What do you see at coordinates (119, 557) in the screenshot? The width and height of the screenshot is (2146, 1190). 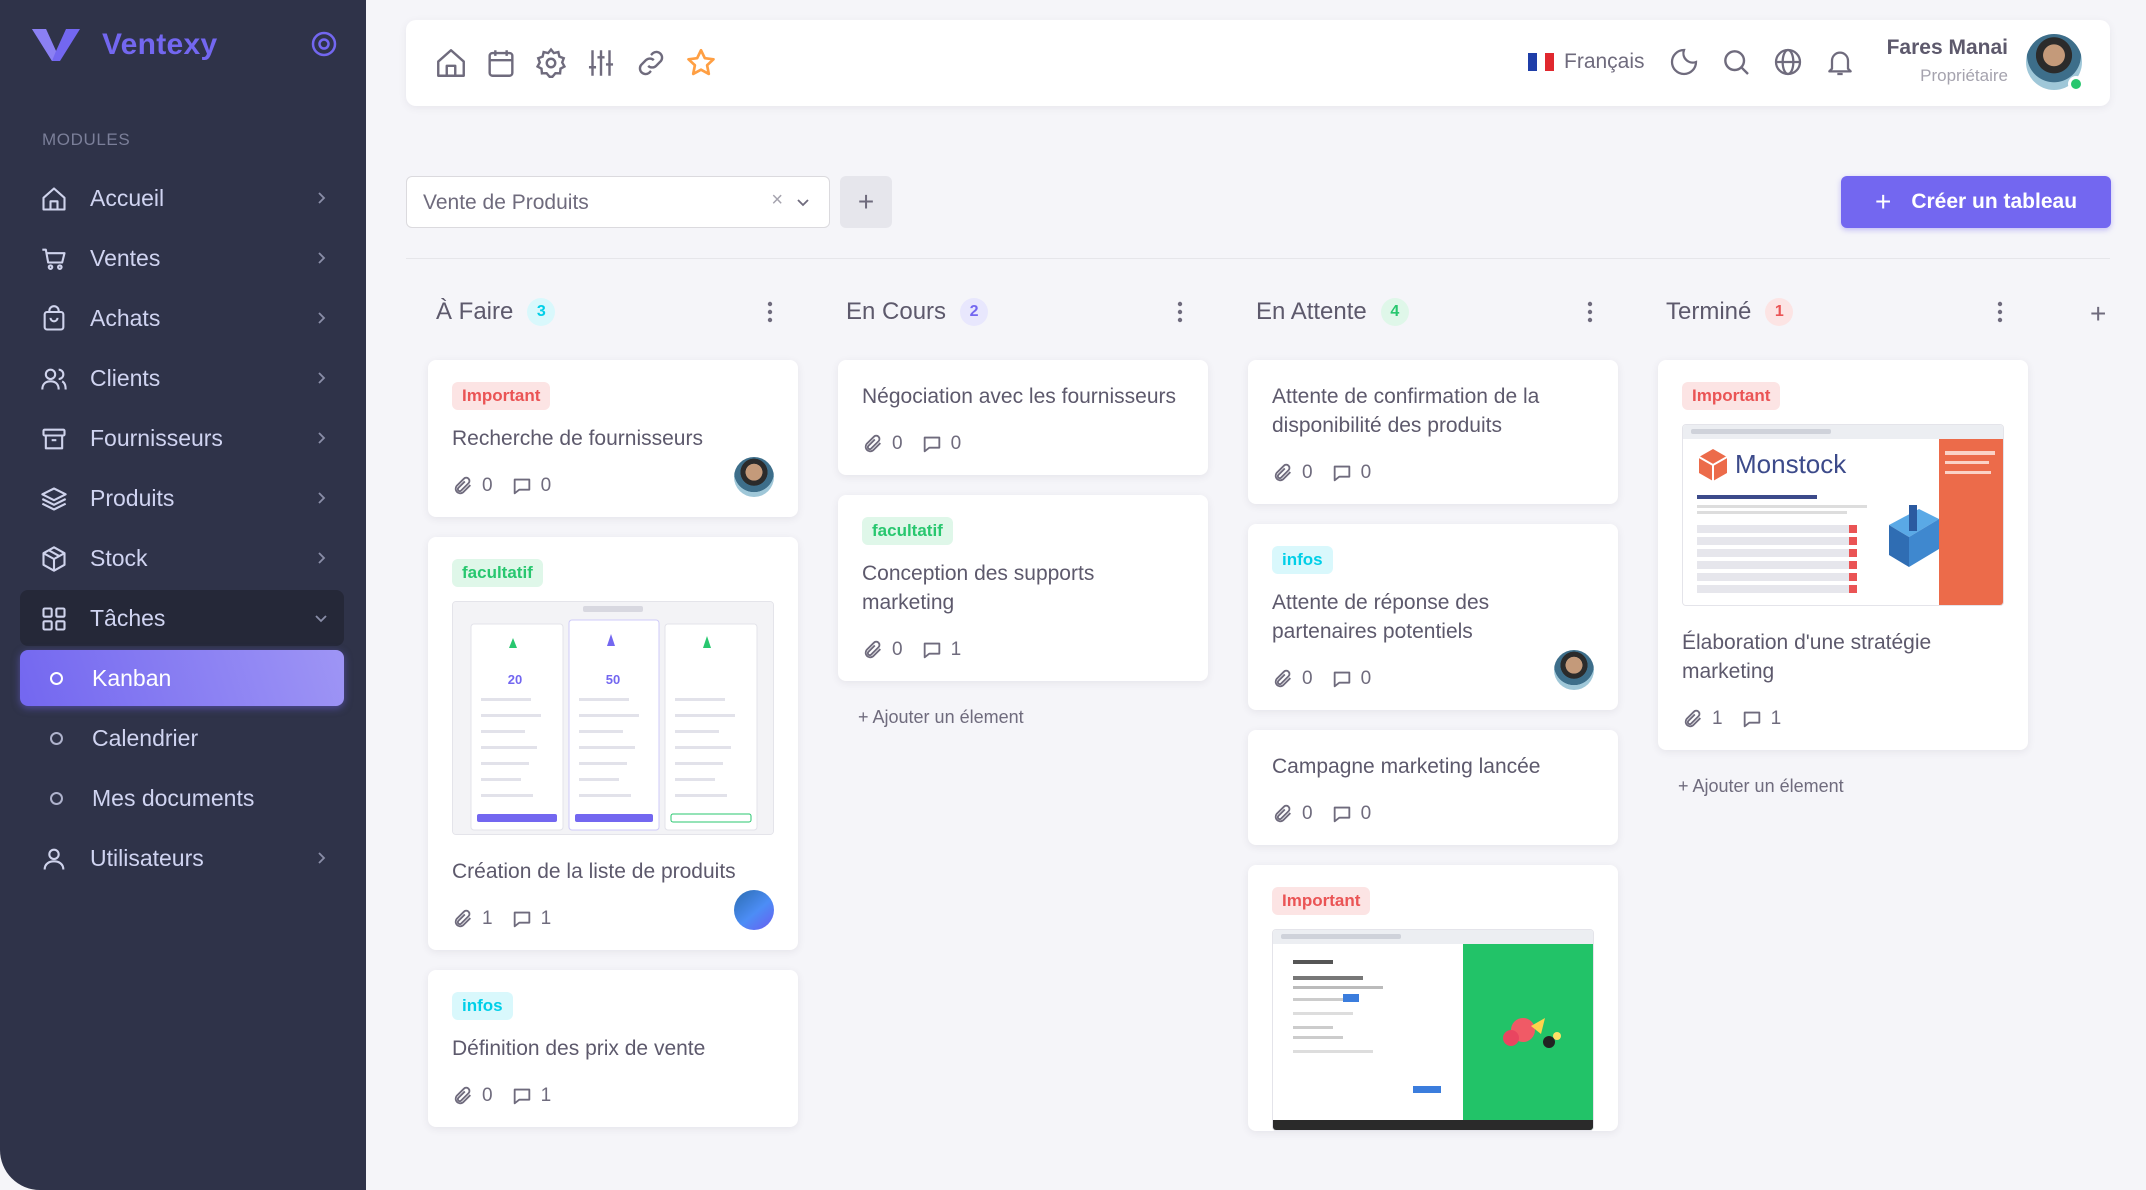 I see `sidebar-item-label: Stock` at bounding box center [119, 557].